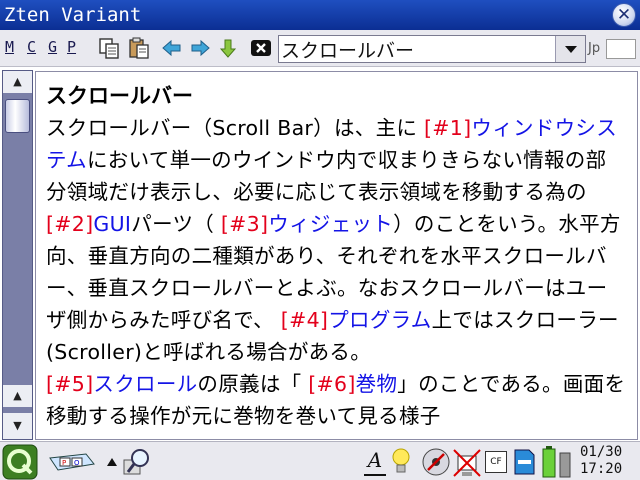 Image resolution: width=640 pixels, height=480 pixels. Describe the element at coordinates (112, 462) in the screenshot. I see `up-arrow-icon` at that location.